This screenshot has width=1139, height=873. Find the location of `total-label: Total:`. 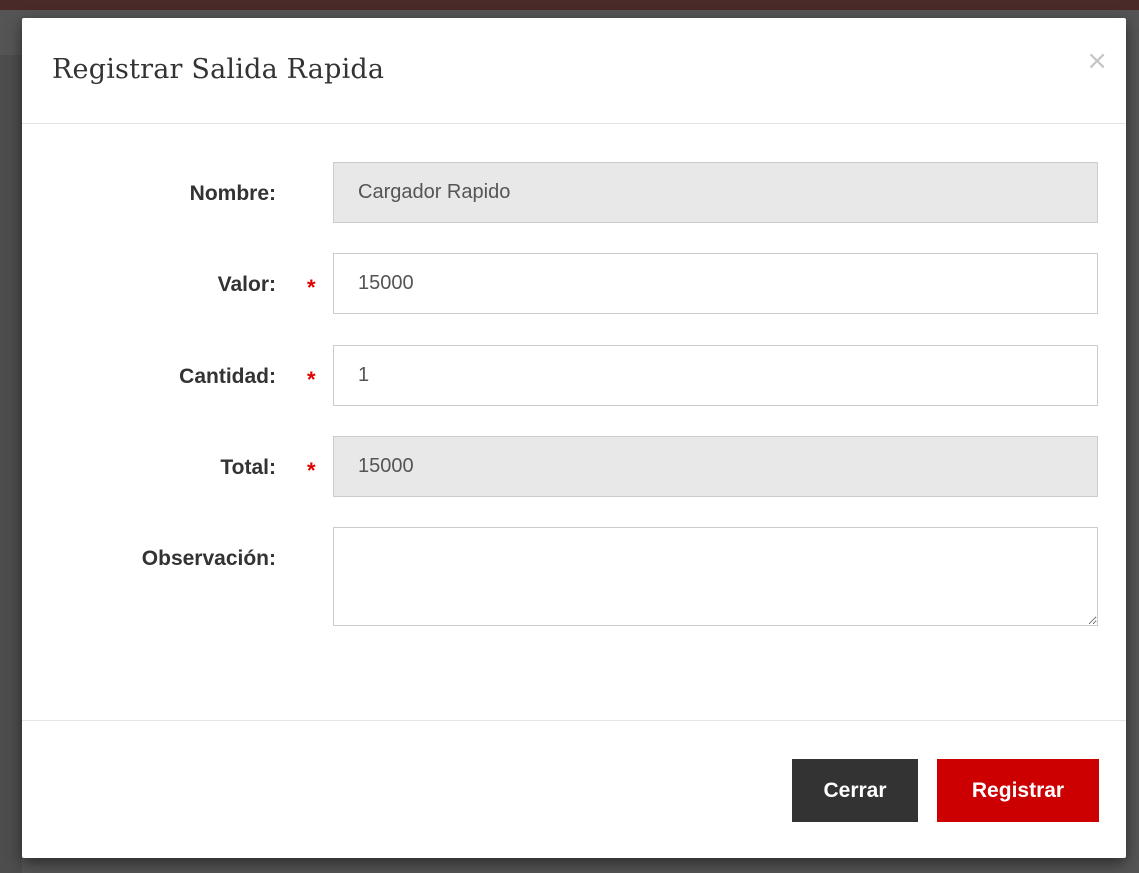

total-label: Total: is located at coordinates (248, 467).